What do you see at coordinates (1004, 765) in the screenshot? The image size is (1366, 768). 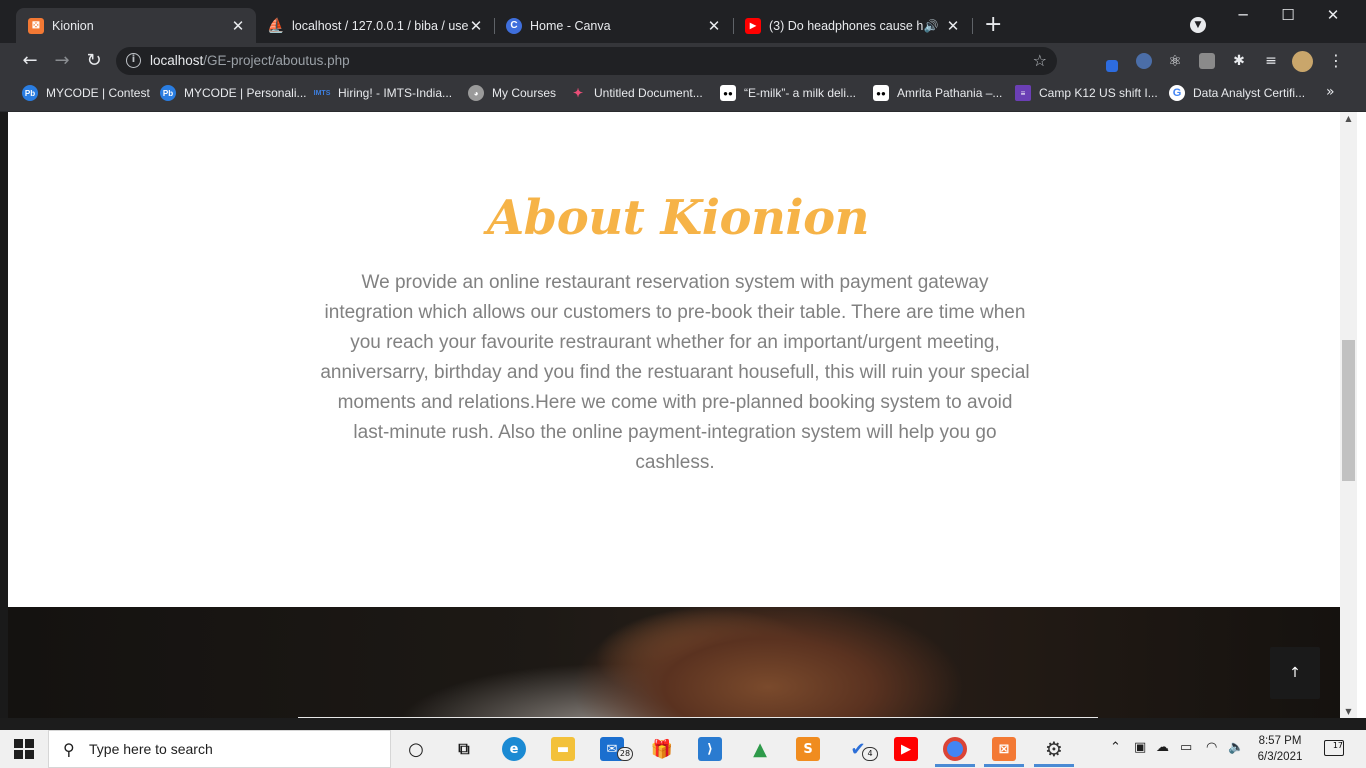 I see `xampp-active-indicator` at bounding box center [1004, 765].